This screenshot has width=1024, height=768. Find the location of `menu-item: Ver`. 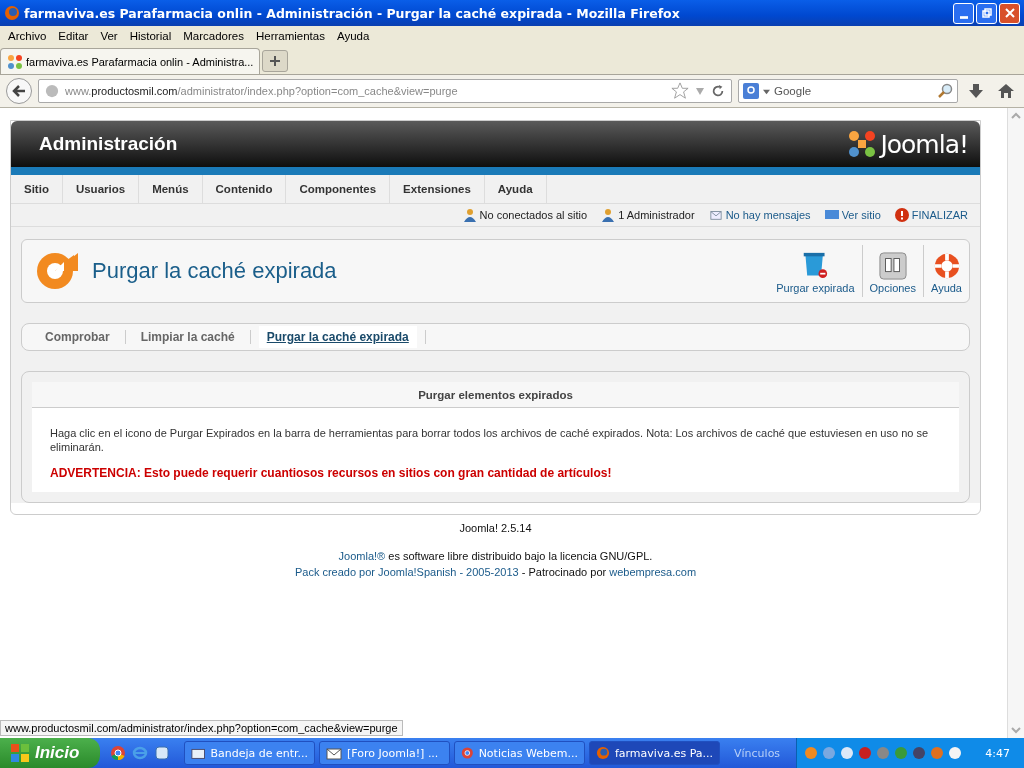

menu-item: Ver is located at coordinates (109, 36).